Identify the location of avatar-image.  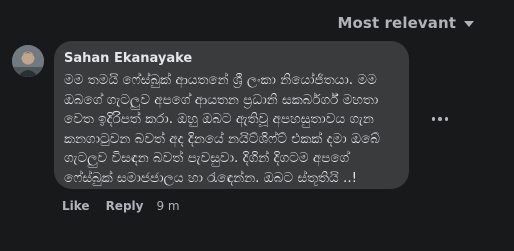
(28, 61).